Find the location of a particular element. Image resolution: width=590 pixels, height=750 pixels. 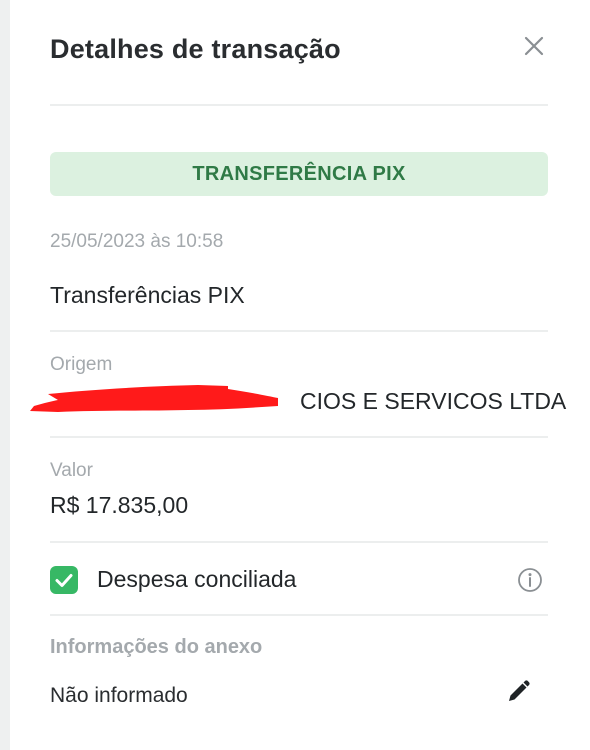

panel-header: Detalhes de transação is located at coordinates (299, 52).